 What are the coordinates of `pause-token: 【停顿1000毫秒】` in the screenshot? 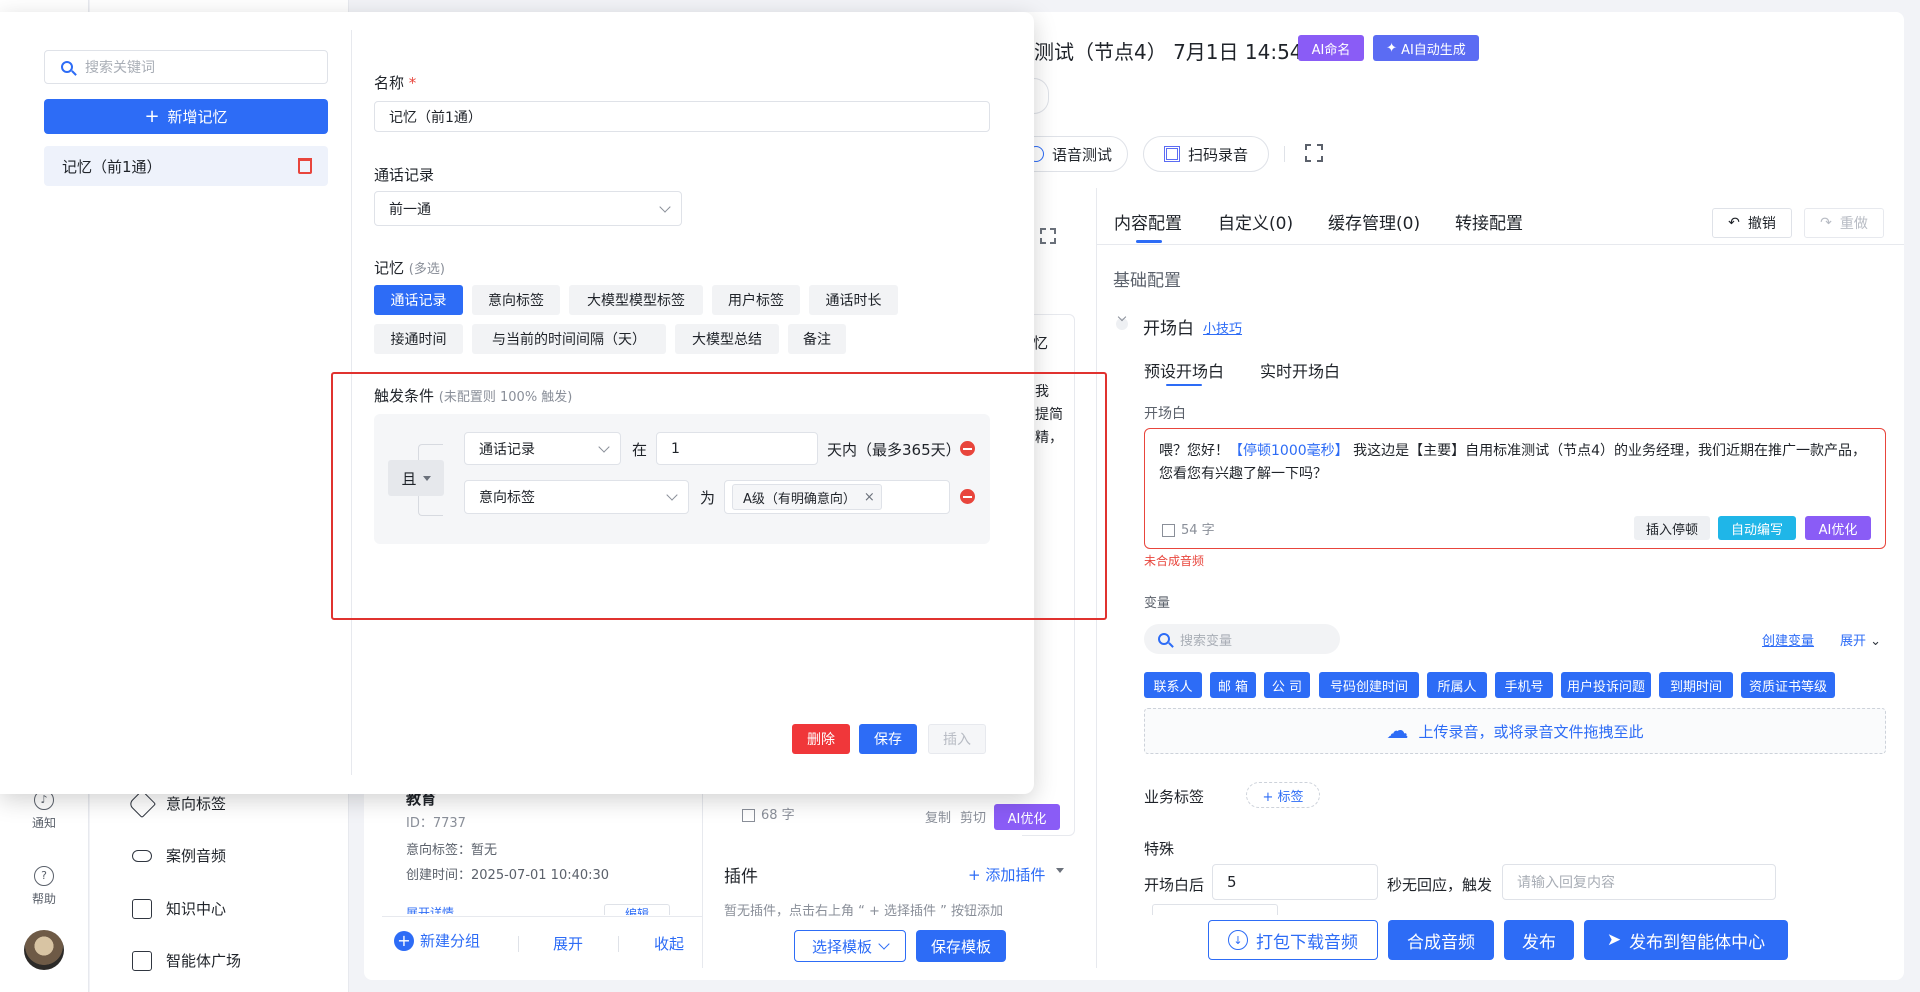 It's located at (1289, 451).